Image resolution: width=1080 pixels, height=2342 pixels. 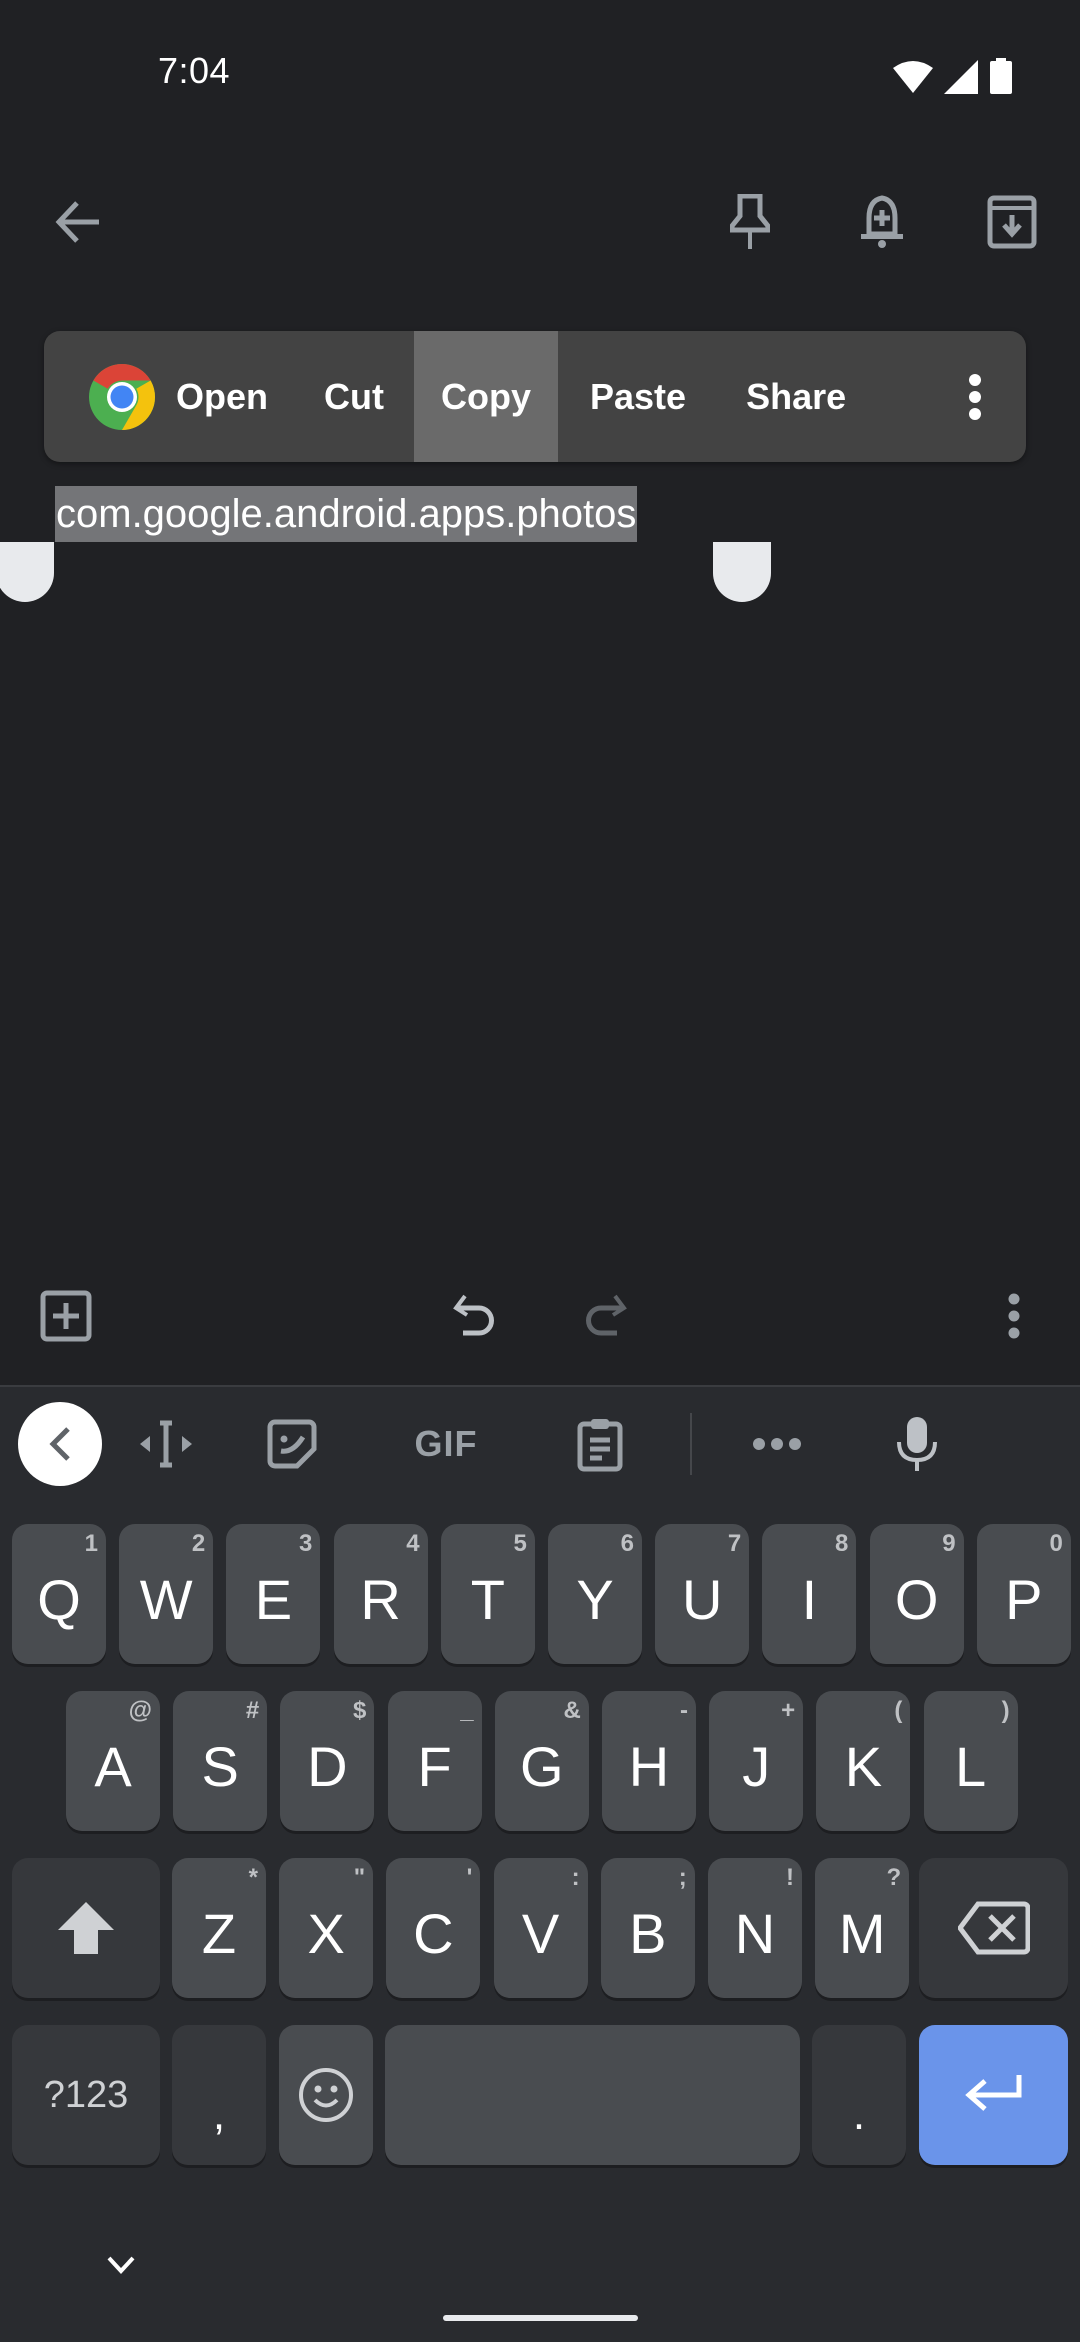 What do you see at coordinates (327, 1766) in the screenshot?
I see `key-label: D` at bounding box center [327, 1766].